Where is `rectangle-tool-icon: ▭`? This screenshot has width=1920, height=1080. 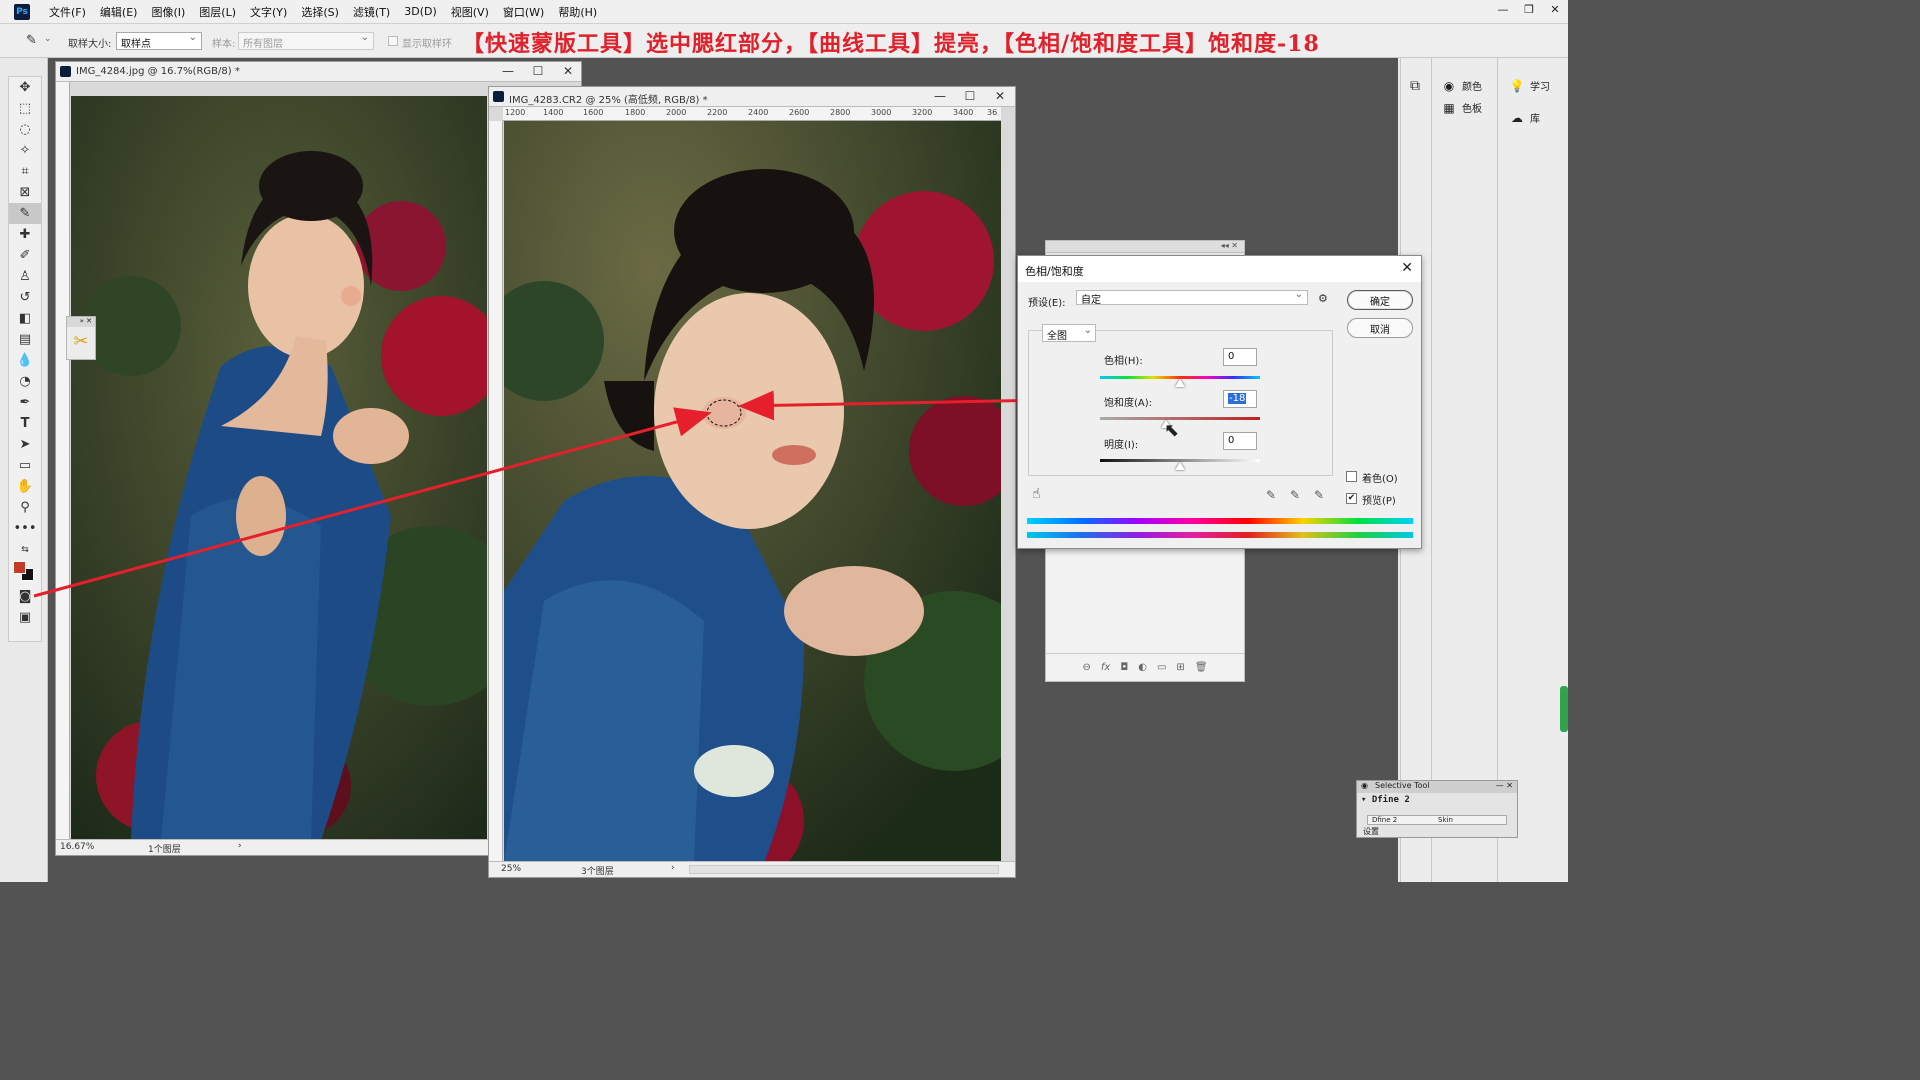 rectangle-tool-icon: ▭ is located at coordinates (25, 465).